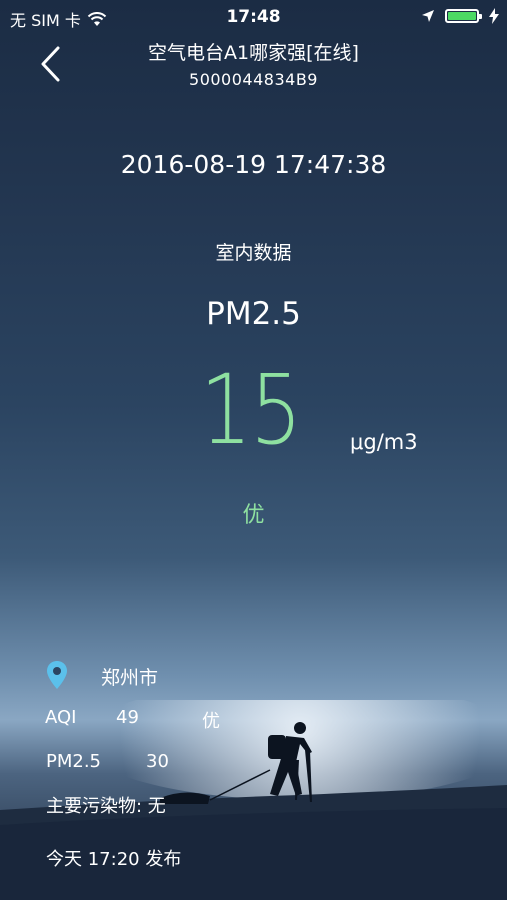 The image size is (507, 900). Describe the element at coordinates (130, 678) in the screenshot. I see `city-name: 郑州市` at that location.